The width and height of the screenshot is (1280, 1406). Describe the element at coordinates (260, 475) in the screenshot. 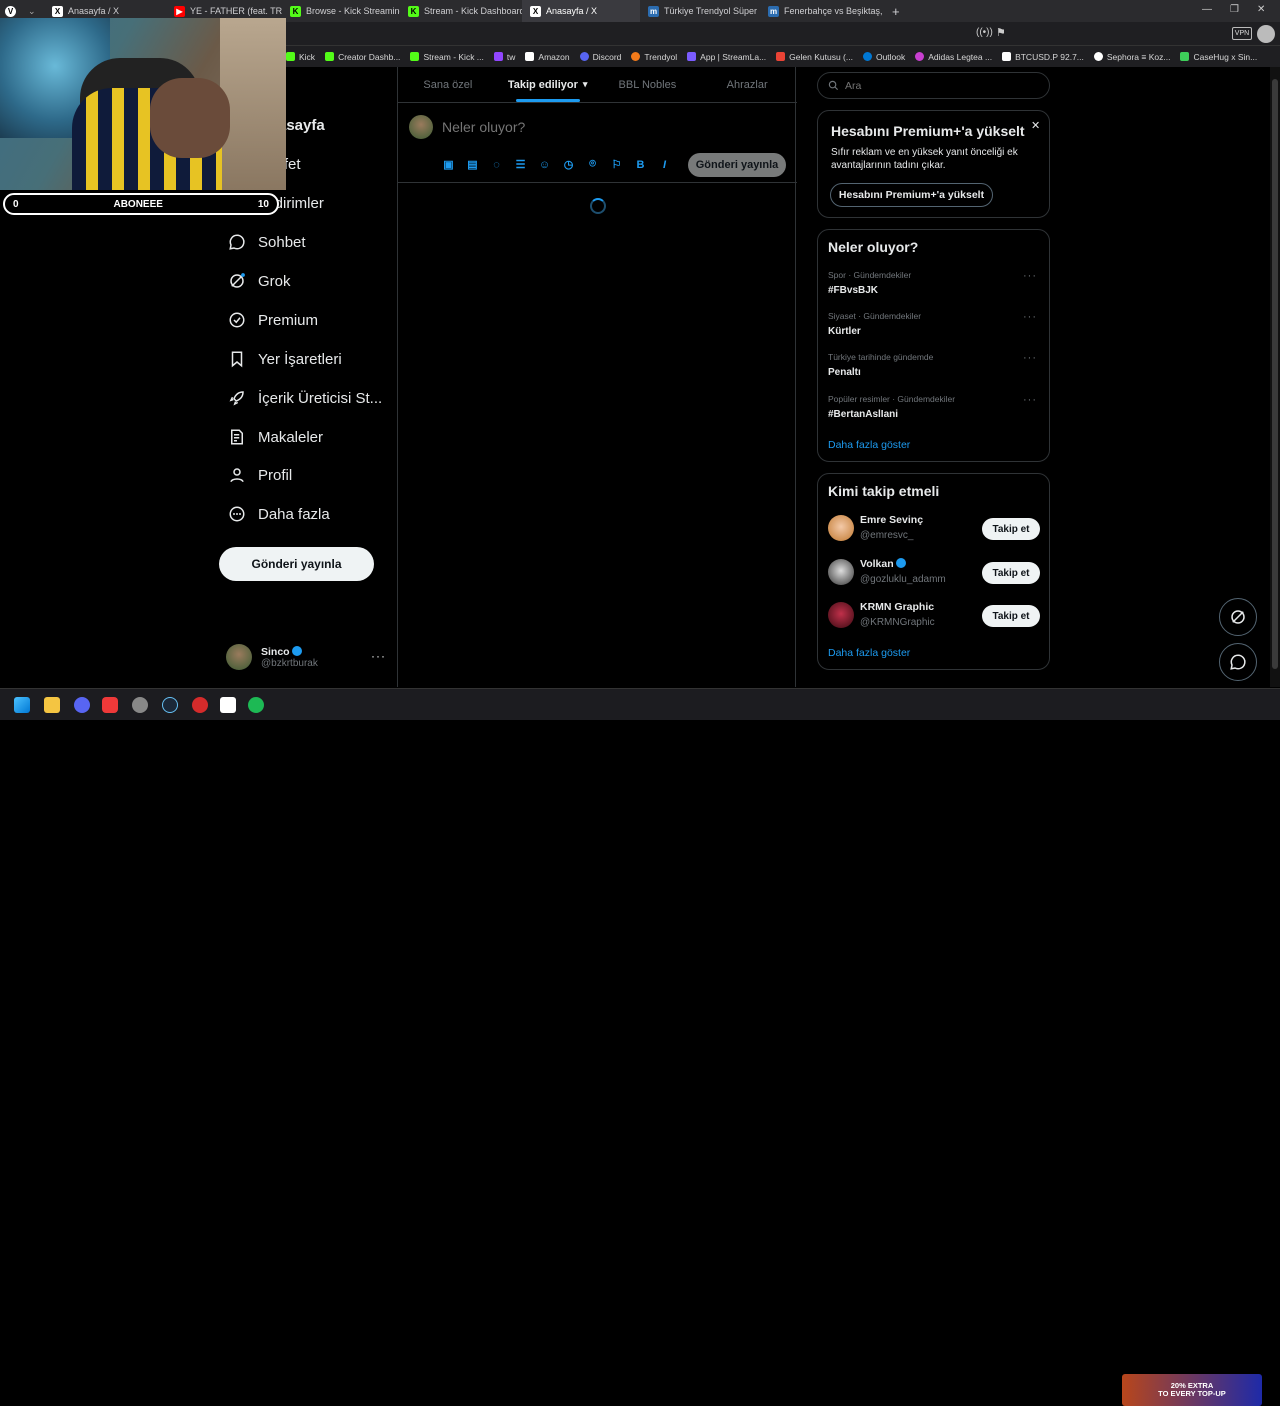

I see `nav-item-profile: Profil` at that location.